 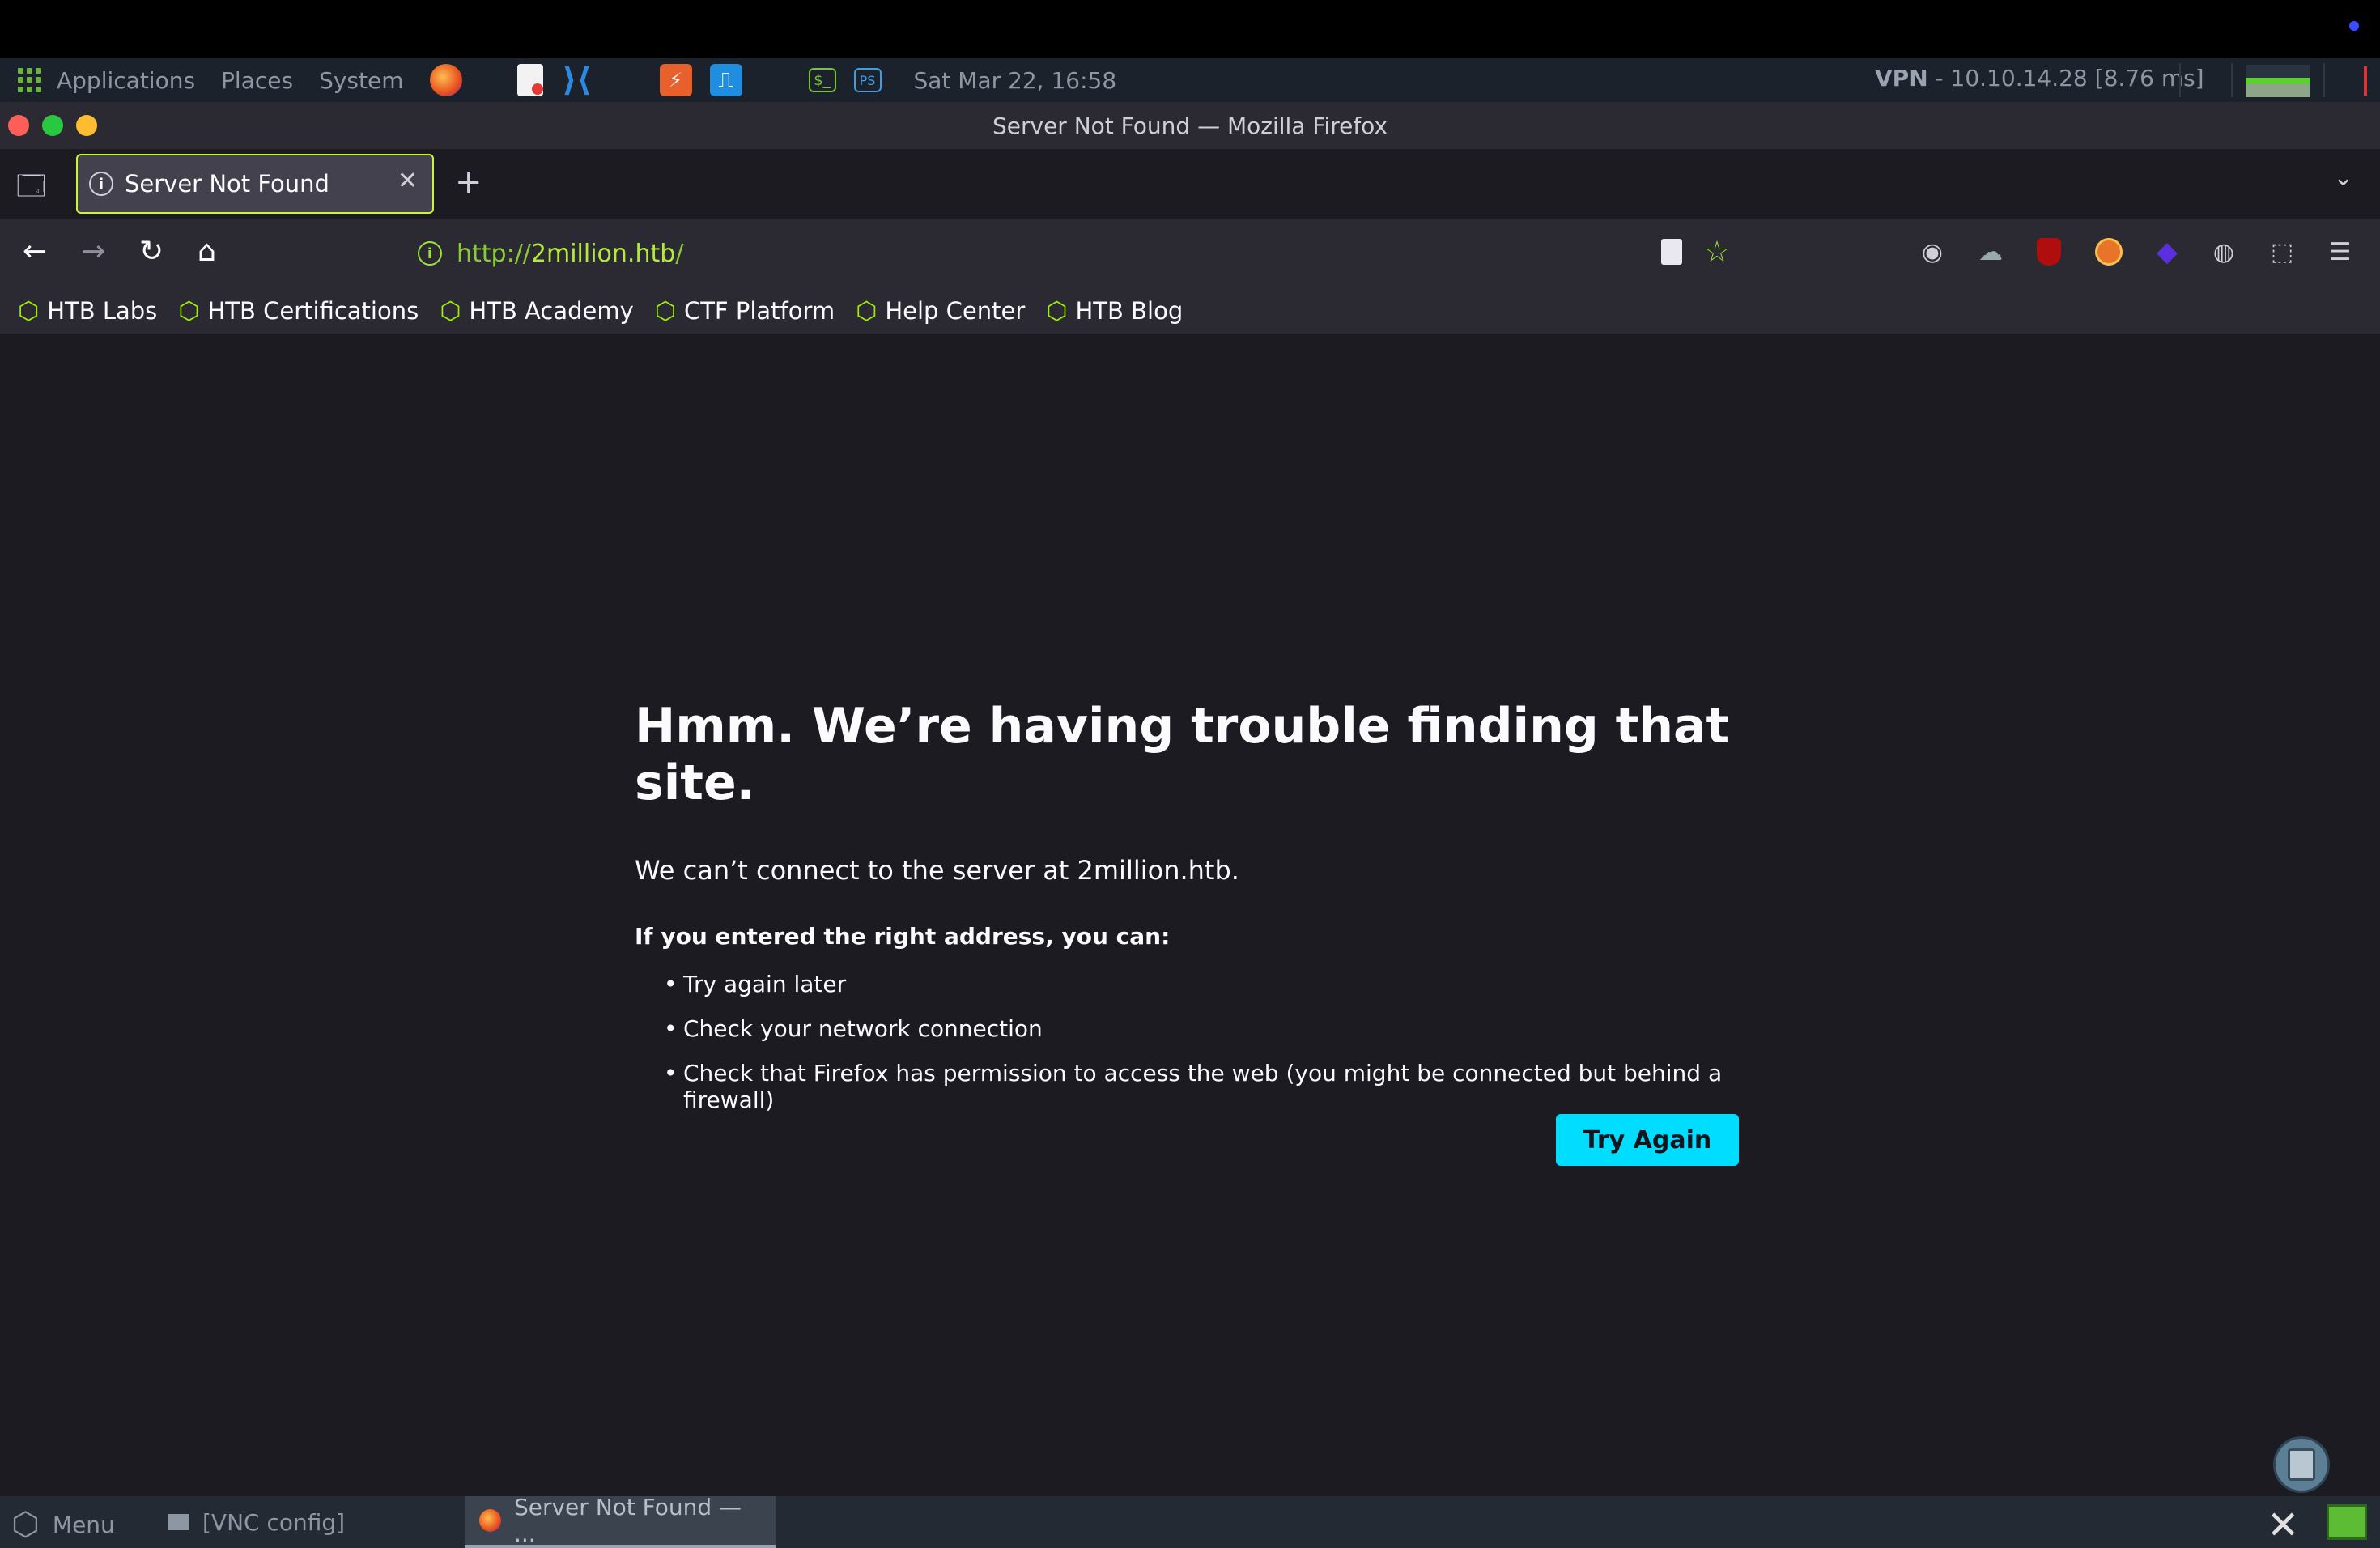 I want to click on menu-label: Menu, so click(x=84, y=1524).